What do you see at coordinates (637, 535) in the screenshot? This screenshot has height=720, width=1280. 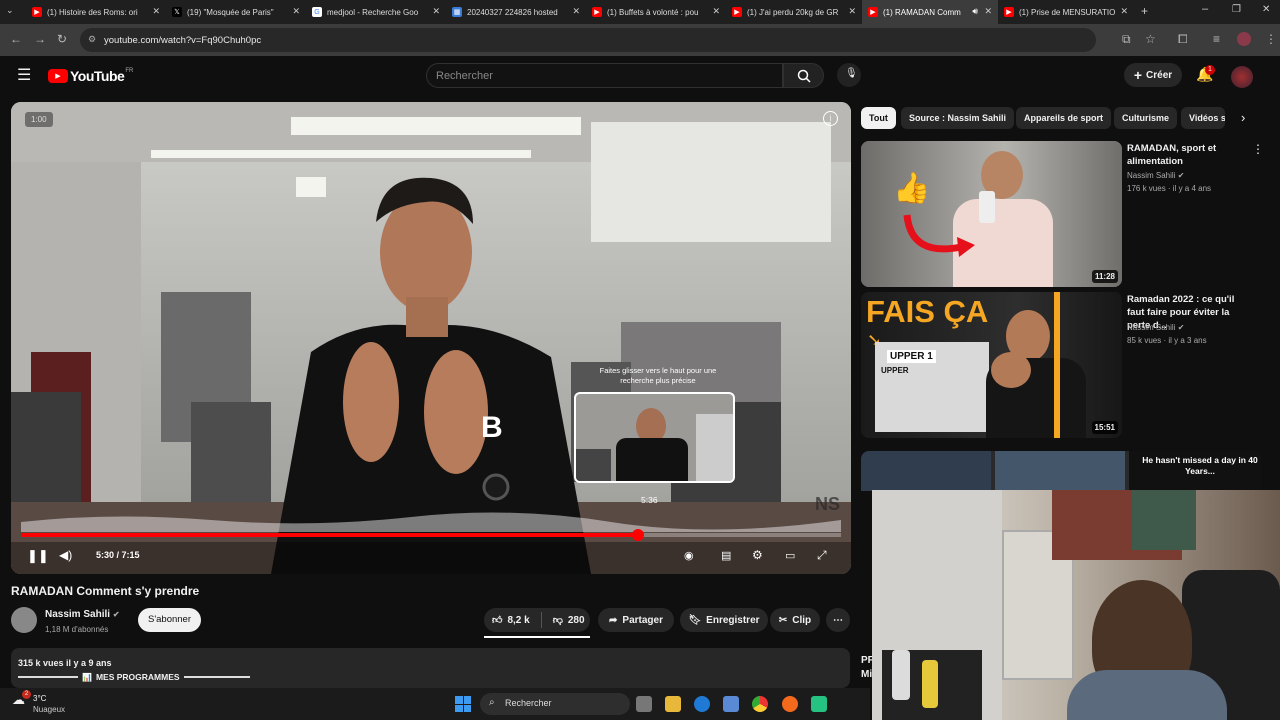 I see `progress-scrubber` at bounding box center [637, 535].